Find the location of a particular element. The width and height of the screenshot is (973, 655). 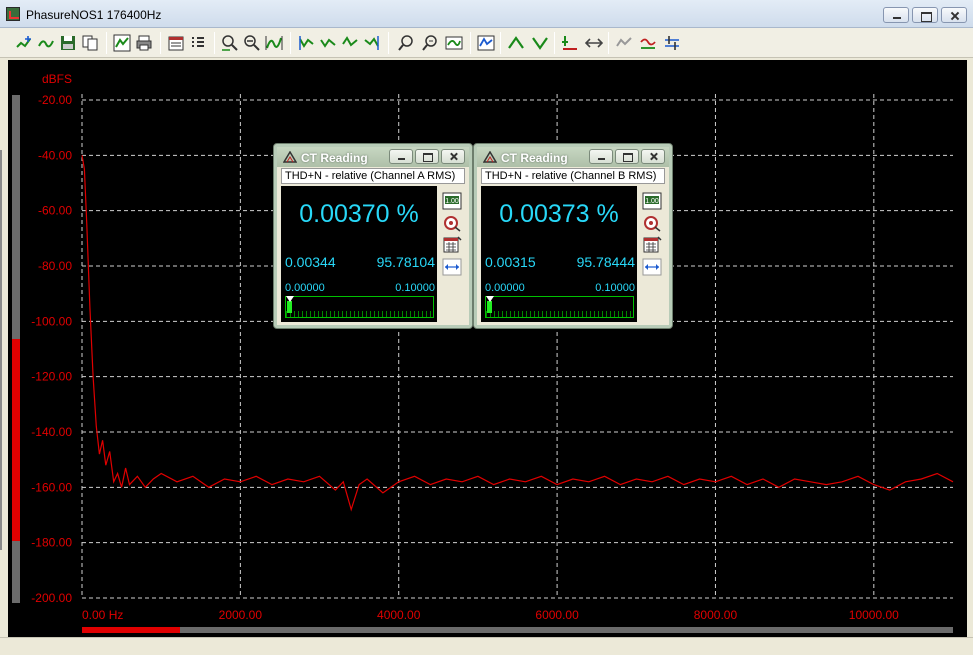

x-tick-label: 4000.00 is located at coordinates (399, 615).